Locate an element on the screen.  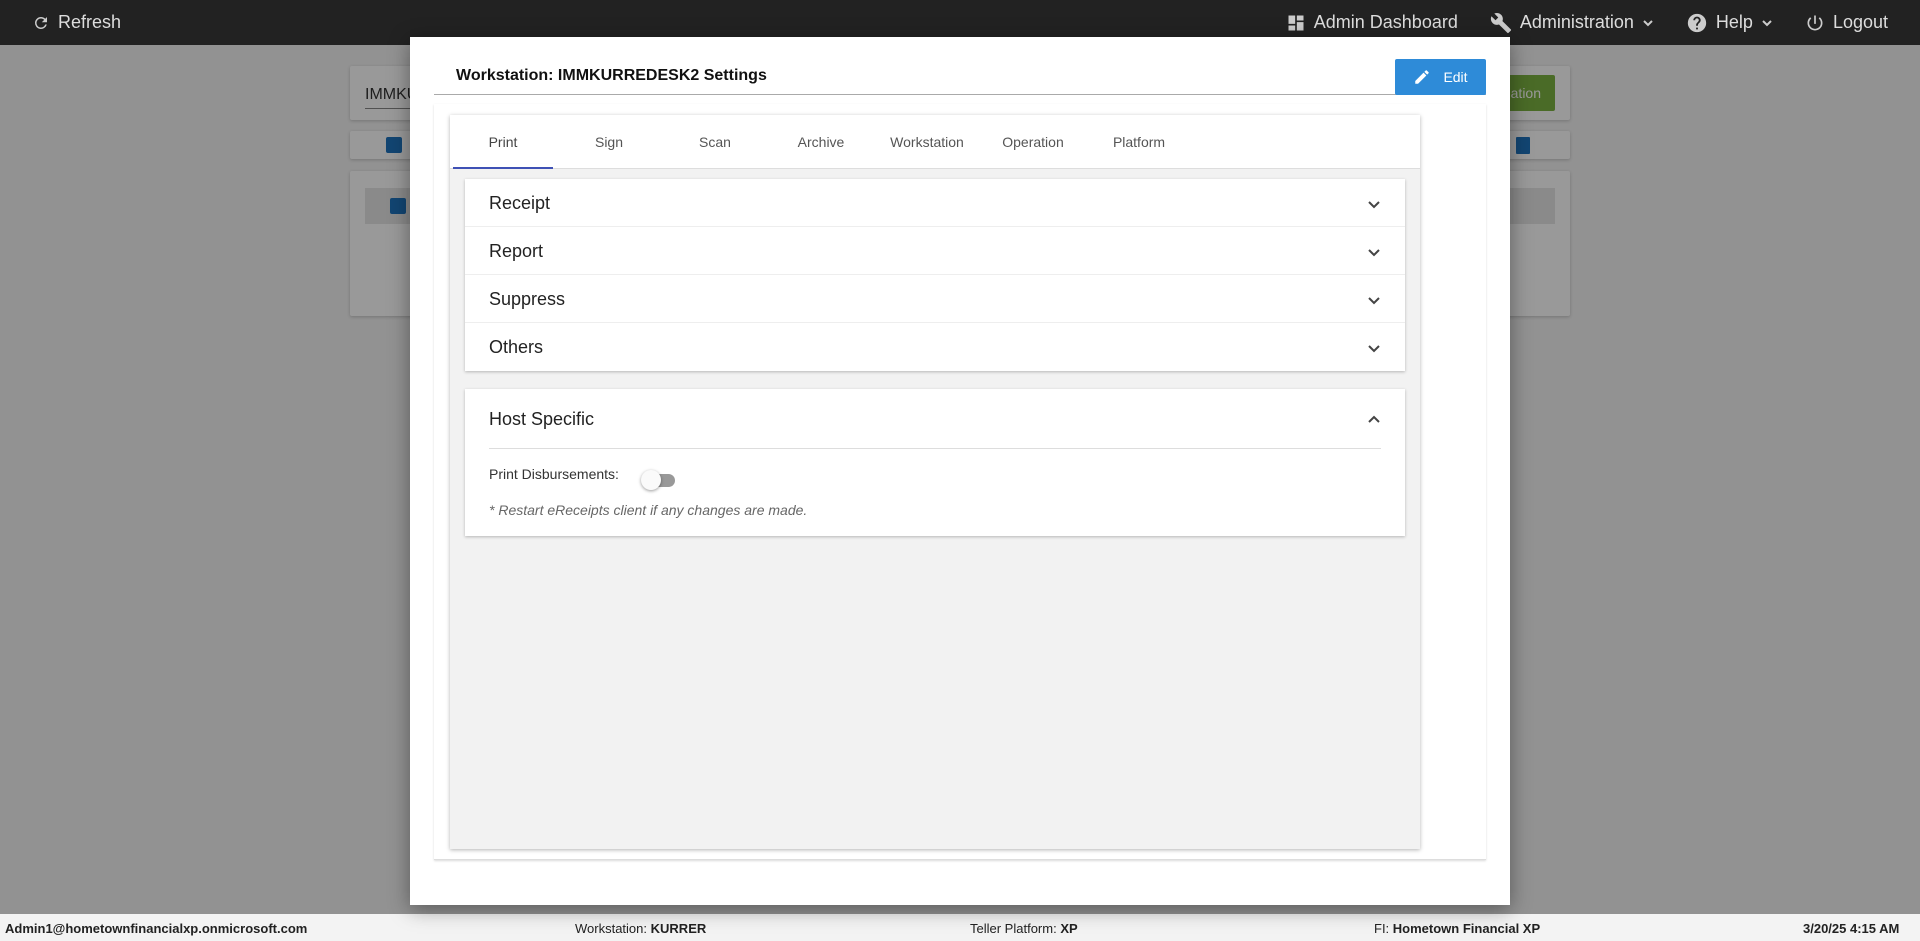
host-specific-title: Host Specific is located at coordinates (542, 419).